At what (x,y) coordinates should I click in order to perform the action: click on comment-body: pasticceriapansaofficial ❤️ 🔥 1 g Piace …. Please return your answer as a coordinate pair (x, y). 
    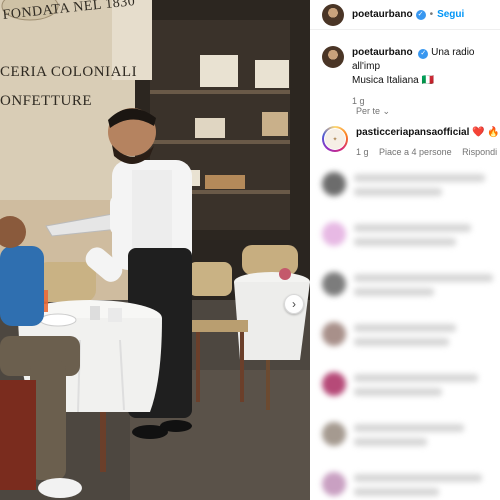
    Looking at the image, I should click on (428, 142).